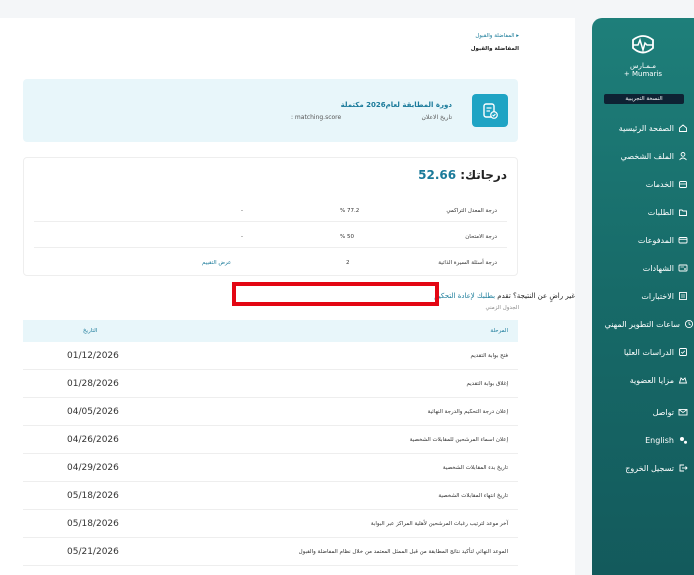 The width and height of the screenshot is (694, 575). What do you see at coordinates (467, 412) in the screenshot?
I see `stage-cell: إعلان درجة التحكيم والدرجة النهائية` at bounding box center [467, 412].